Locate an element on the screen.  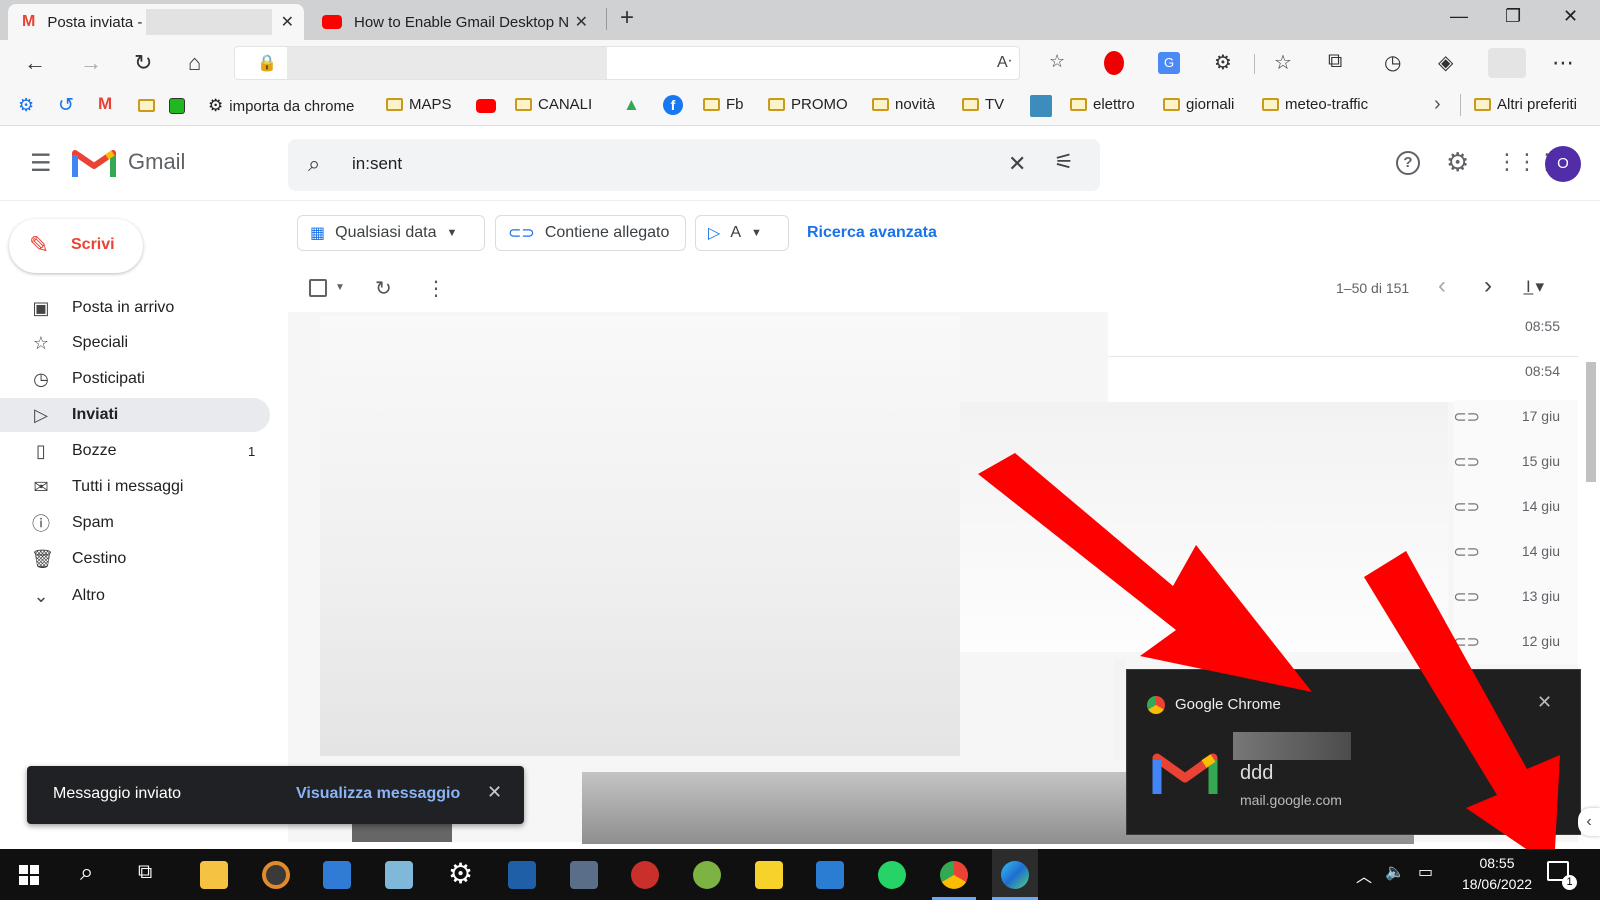
search-icon: ⌕ is located at coordinates (86, 873).